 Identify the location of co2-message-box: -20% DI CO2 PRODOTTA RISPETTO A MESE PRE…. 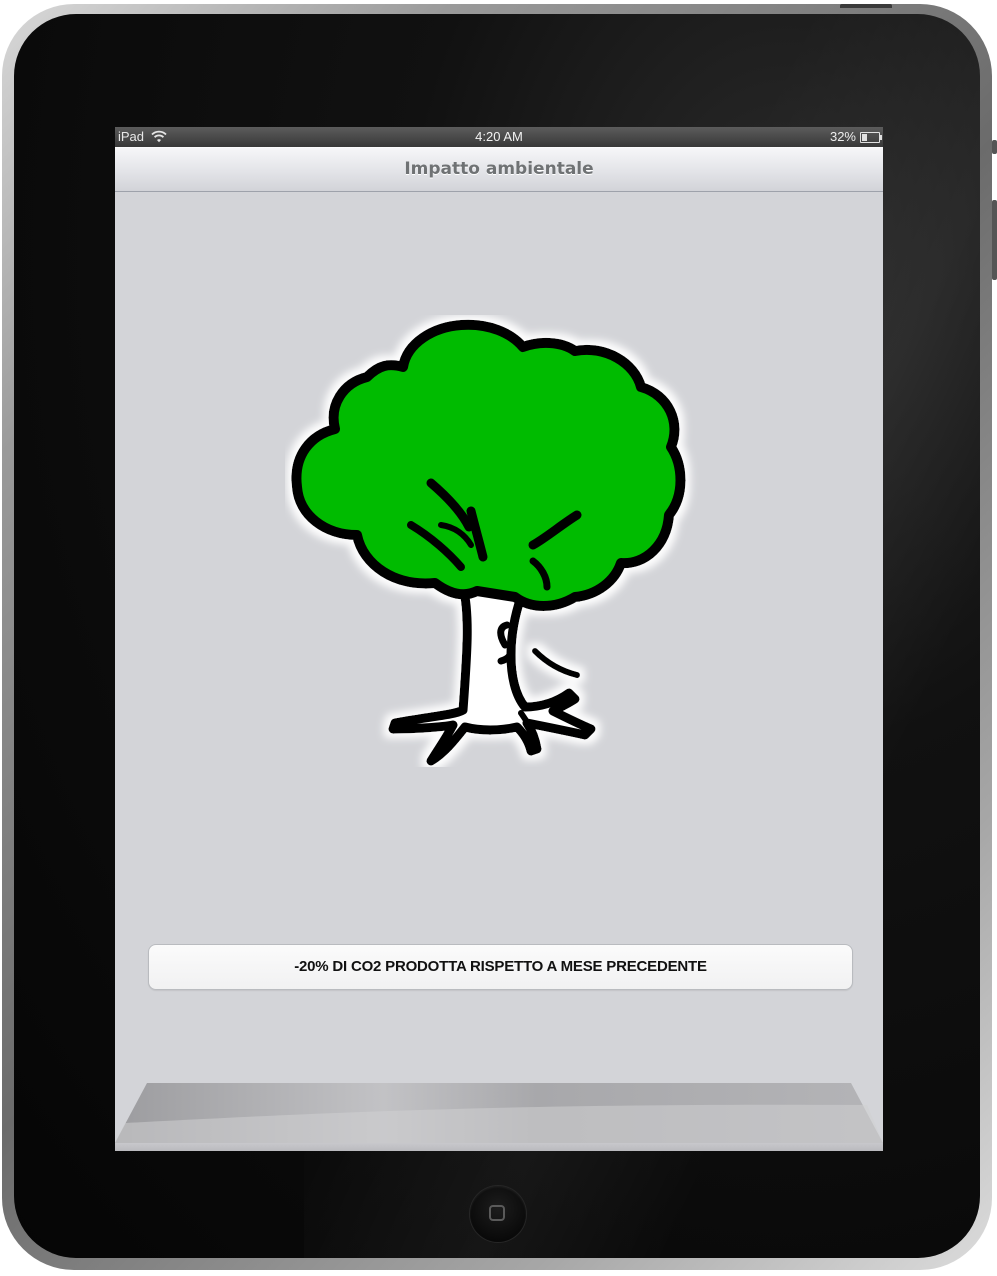
(500, 967).